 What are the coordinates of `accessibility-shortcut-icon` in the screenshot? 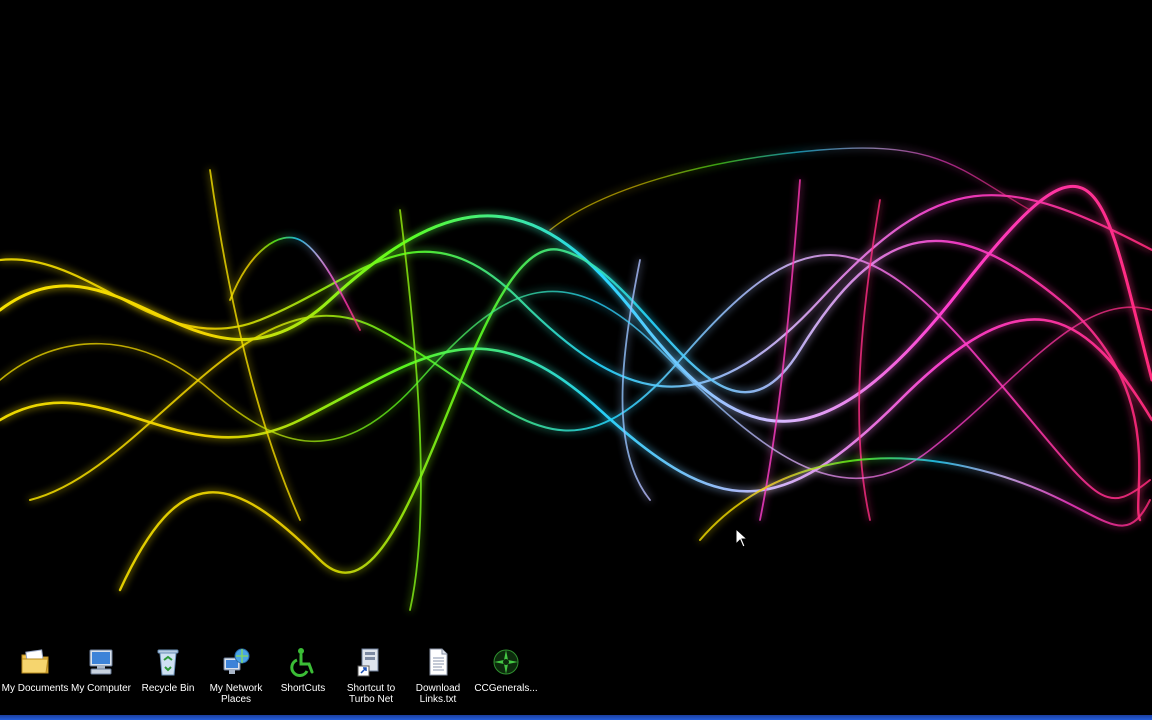 It's located at (302, 662).